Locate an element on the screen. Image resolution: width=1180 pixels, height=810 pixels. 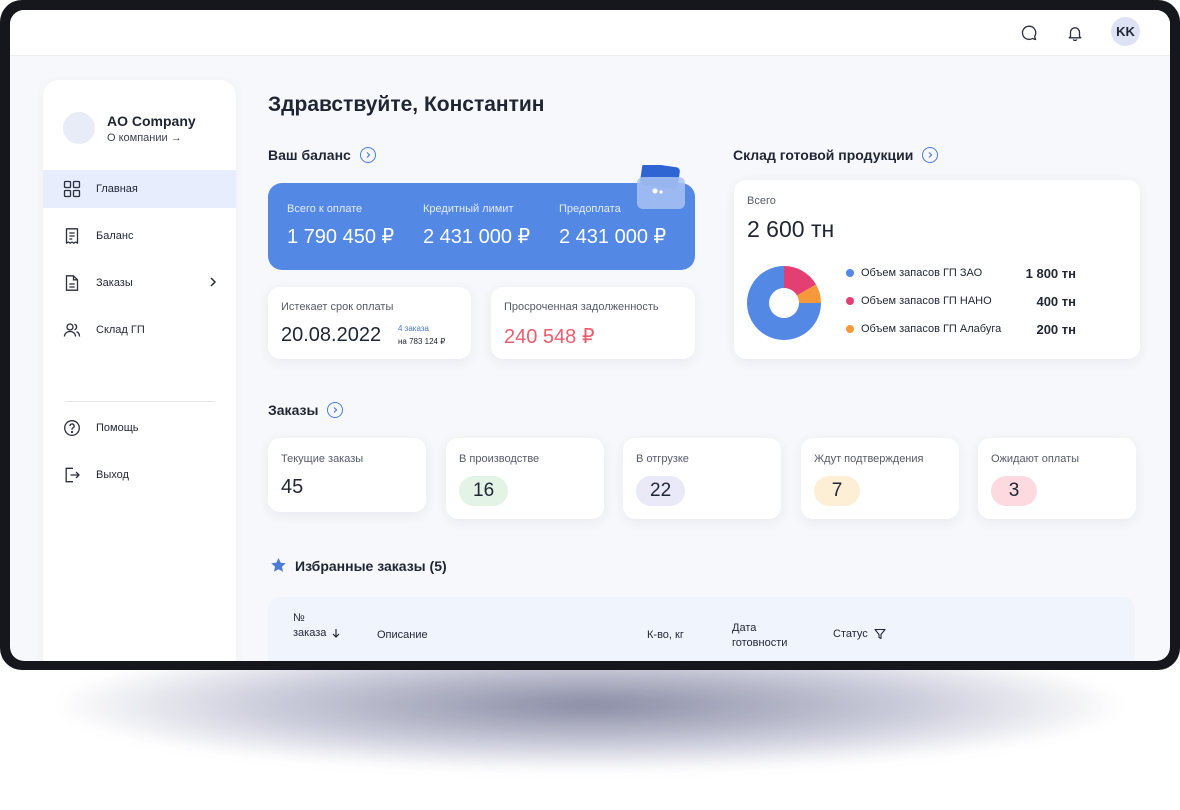
sidebar-item-home: Главная is located at coordinates (139, 189).